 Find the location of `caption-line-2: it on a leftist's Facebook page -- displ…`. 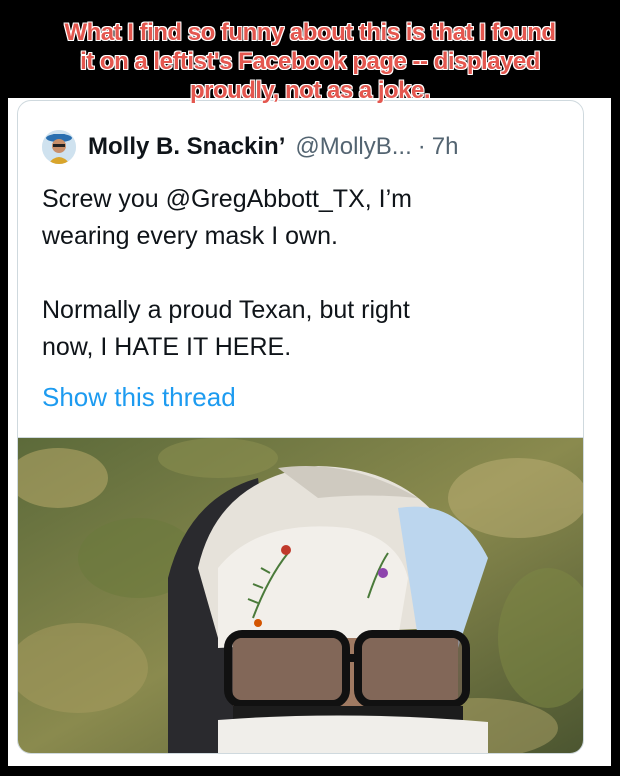

caption-line-2: it on a leftist's Facebook page -- displ… is located at coordinates (310, 61).